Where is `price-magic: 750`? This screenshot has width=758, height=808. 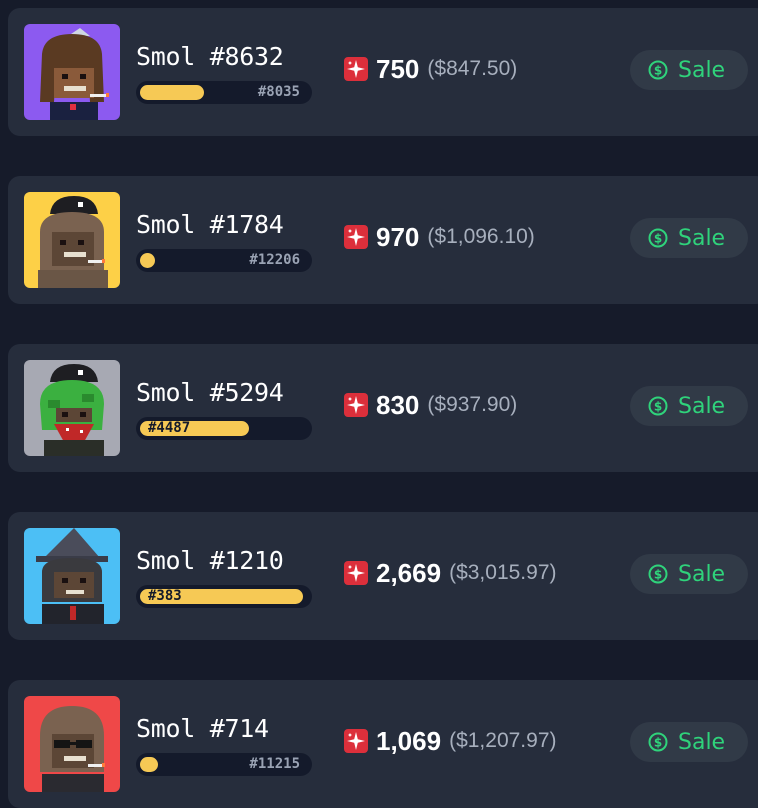 price-magic: 750 is located at coordinates (398, 68).